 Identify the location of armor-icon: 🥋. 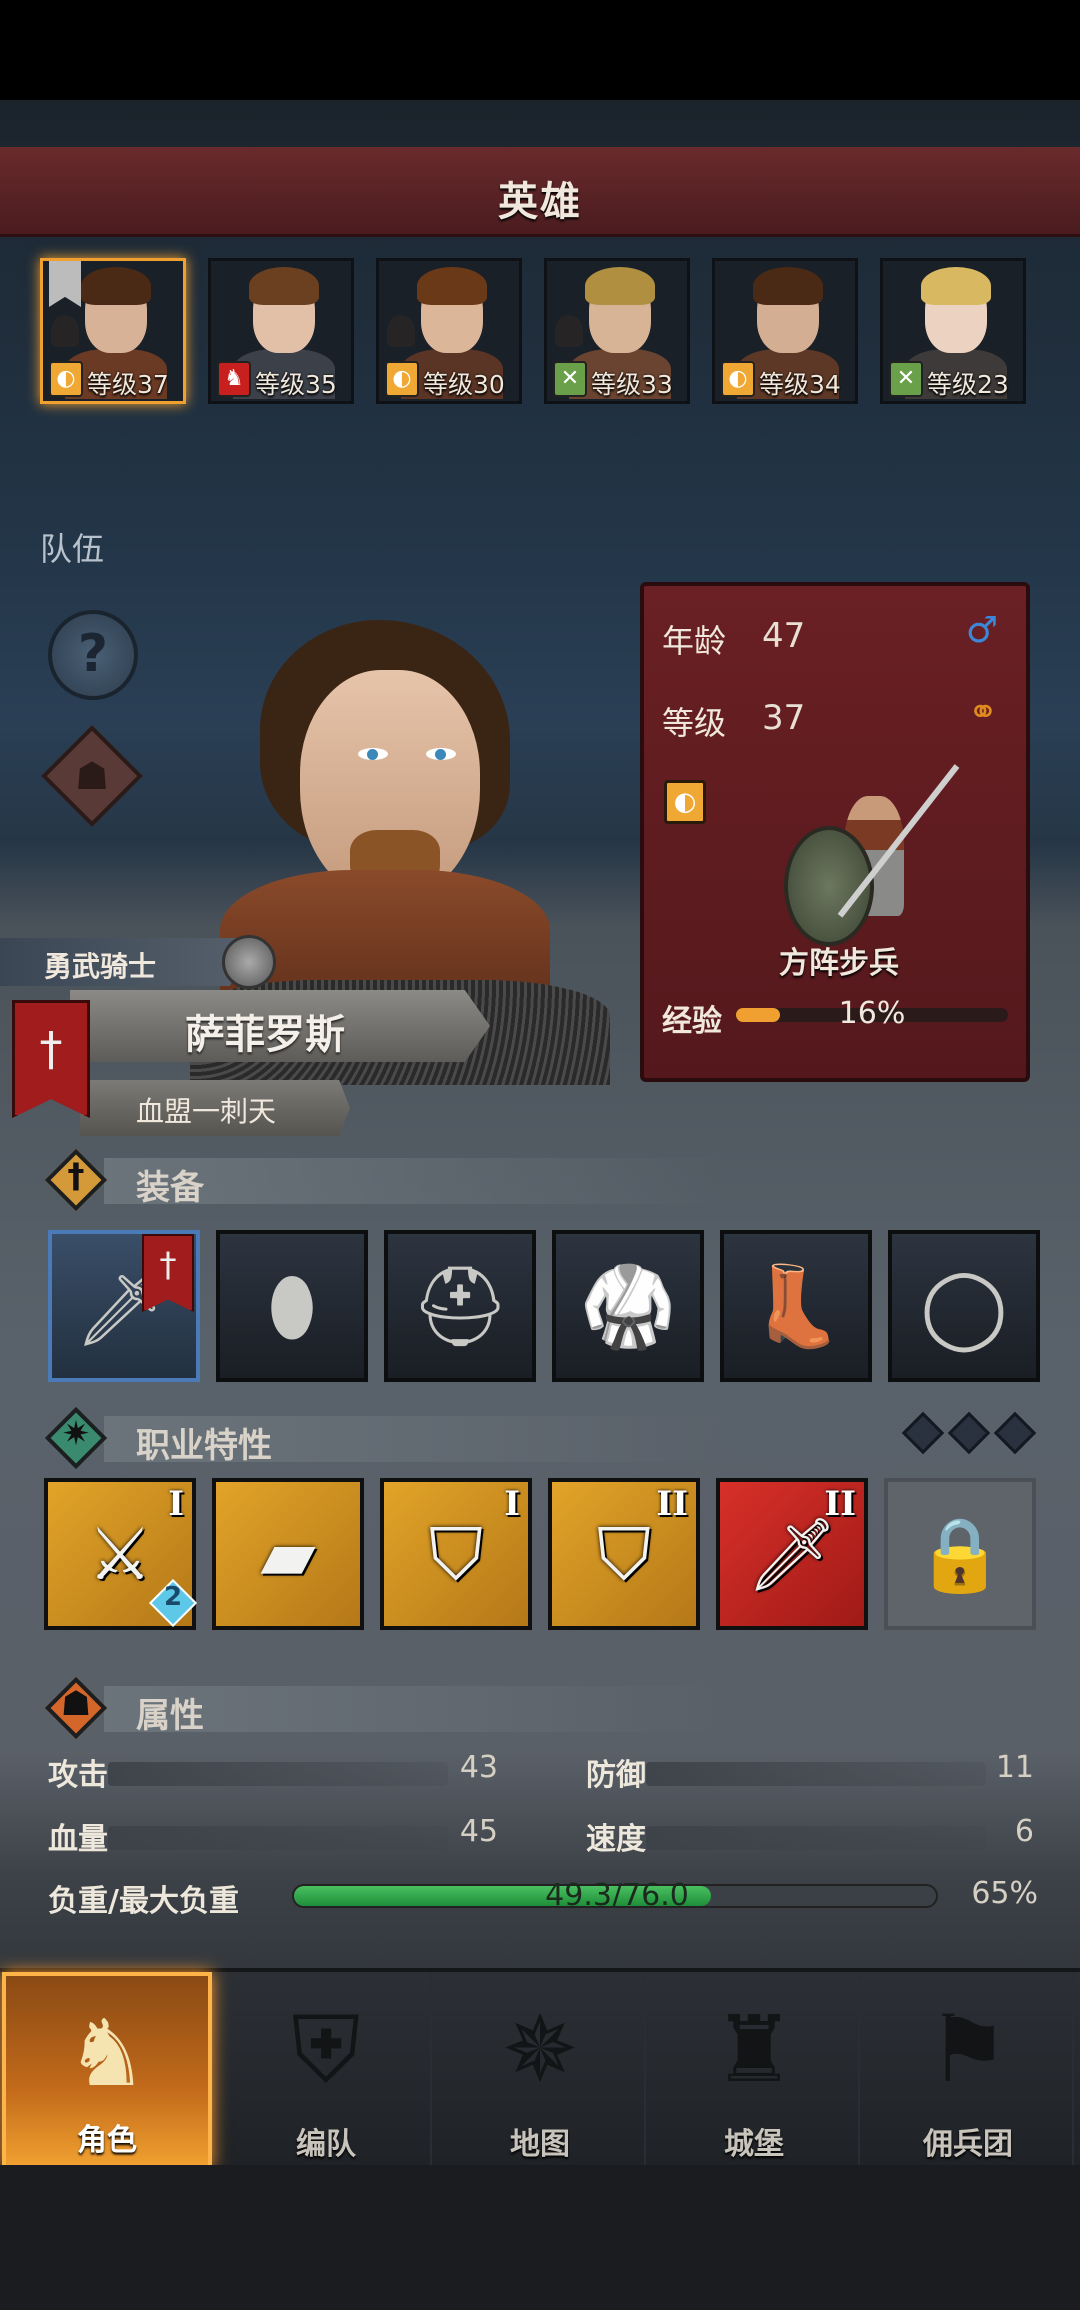
(628, 1307).